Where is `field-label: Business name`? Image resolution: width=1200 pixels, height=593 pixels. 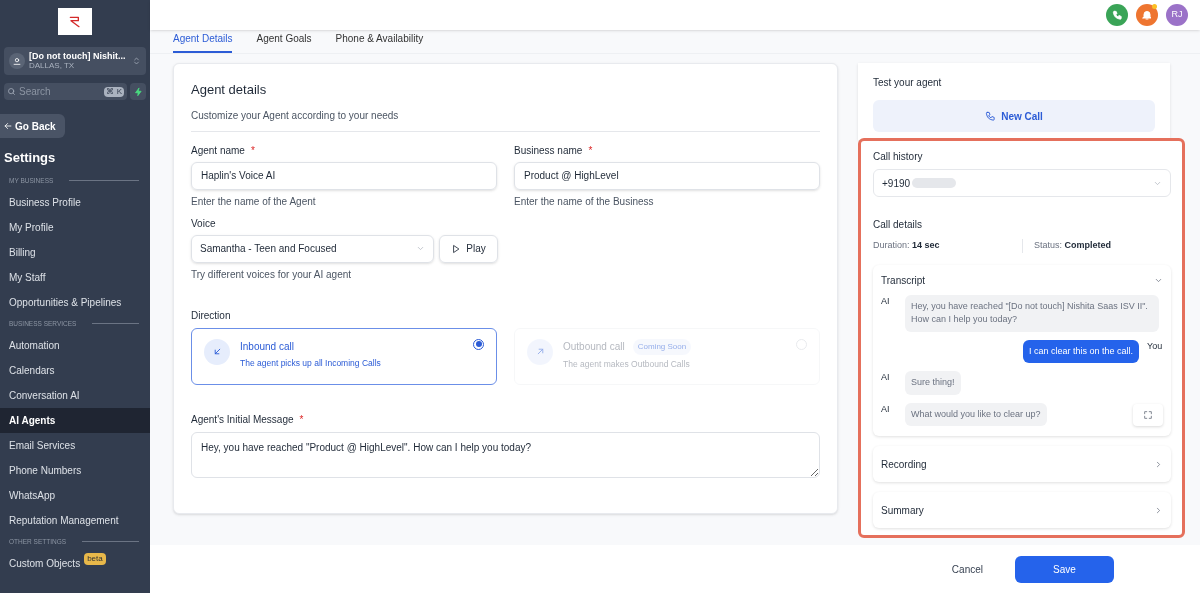 field-label: Business name is located at coordinates (548, 151).